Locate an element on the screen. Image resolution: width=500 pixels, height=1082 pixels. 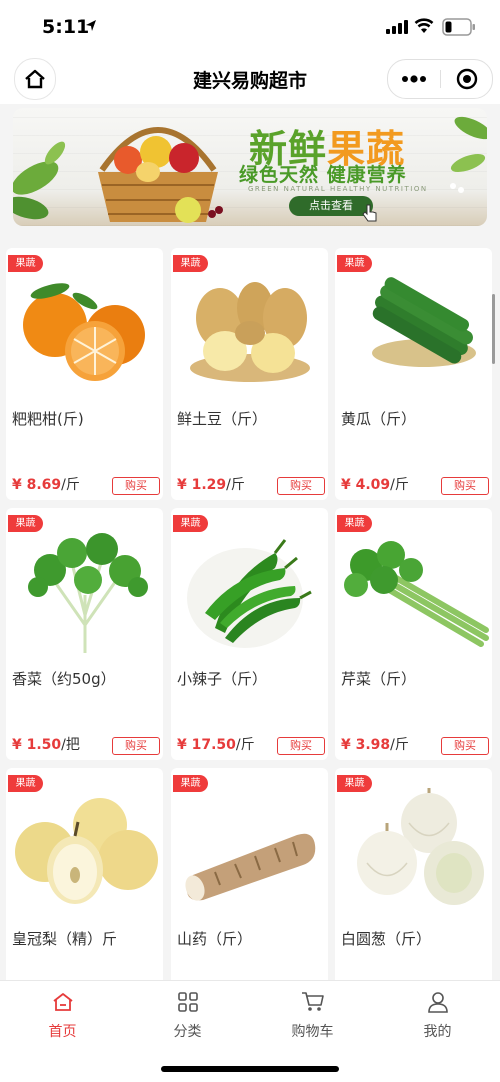
product-price: ¥ 8.69/斤 is located at coordinates (46, 484).